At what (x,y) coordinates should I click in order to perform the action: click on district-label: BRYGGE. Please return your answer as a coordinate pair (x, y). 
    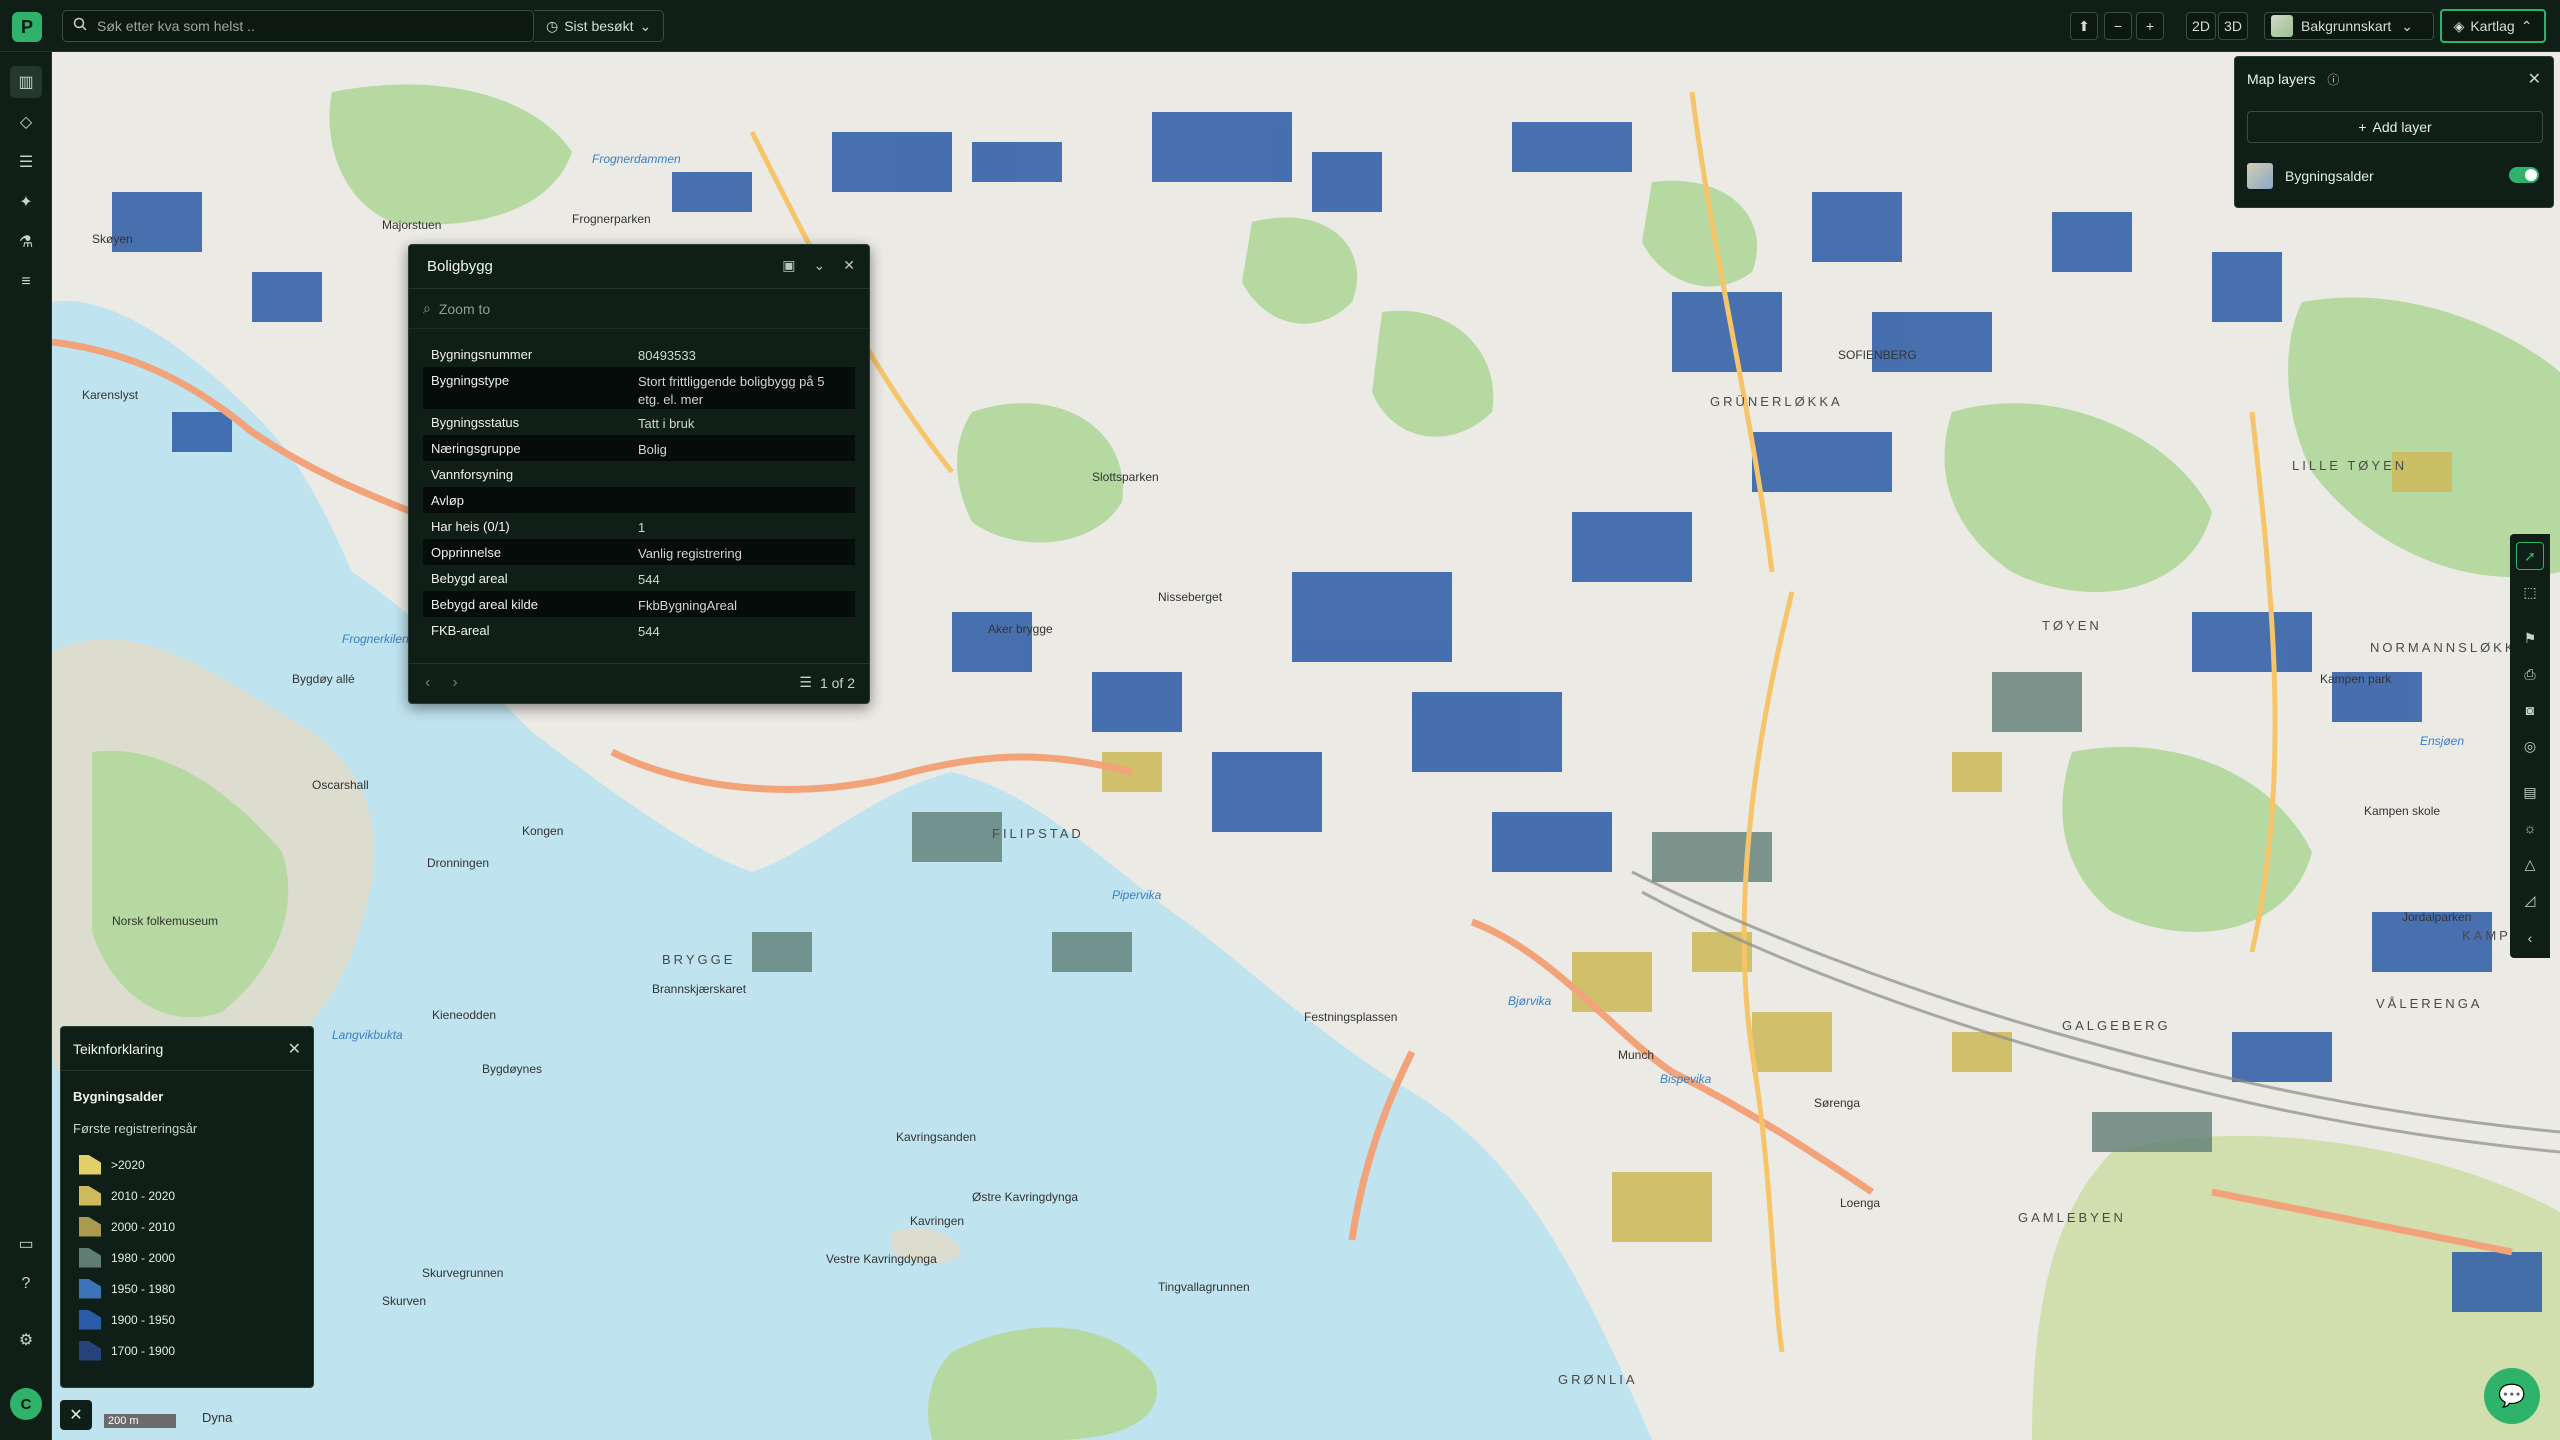
    Looking at the image, I should click on (699, 959).